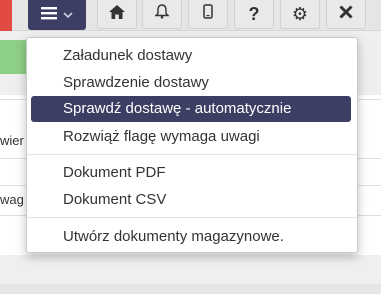  What do you see at coordinates (191, 200) in the screenshot?
I see `menu-item-dokument-csv: Dokument CSV` at bounding box center [191, 200].